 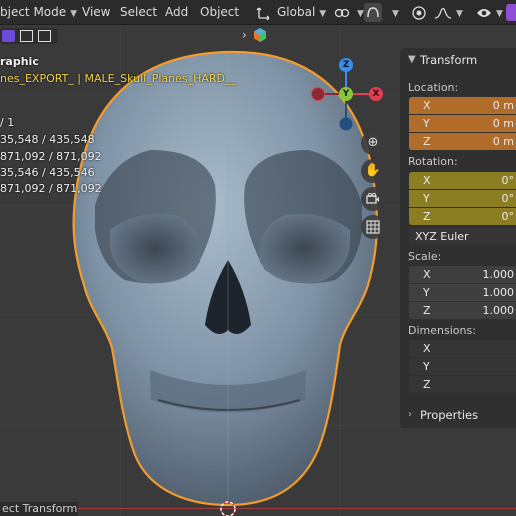 I want to click on properties-panel-header: › Properties, so click(x=458, y=415).